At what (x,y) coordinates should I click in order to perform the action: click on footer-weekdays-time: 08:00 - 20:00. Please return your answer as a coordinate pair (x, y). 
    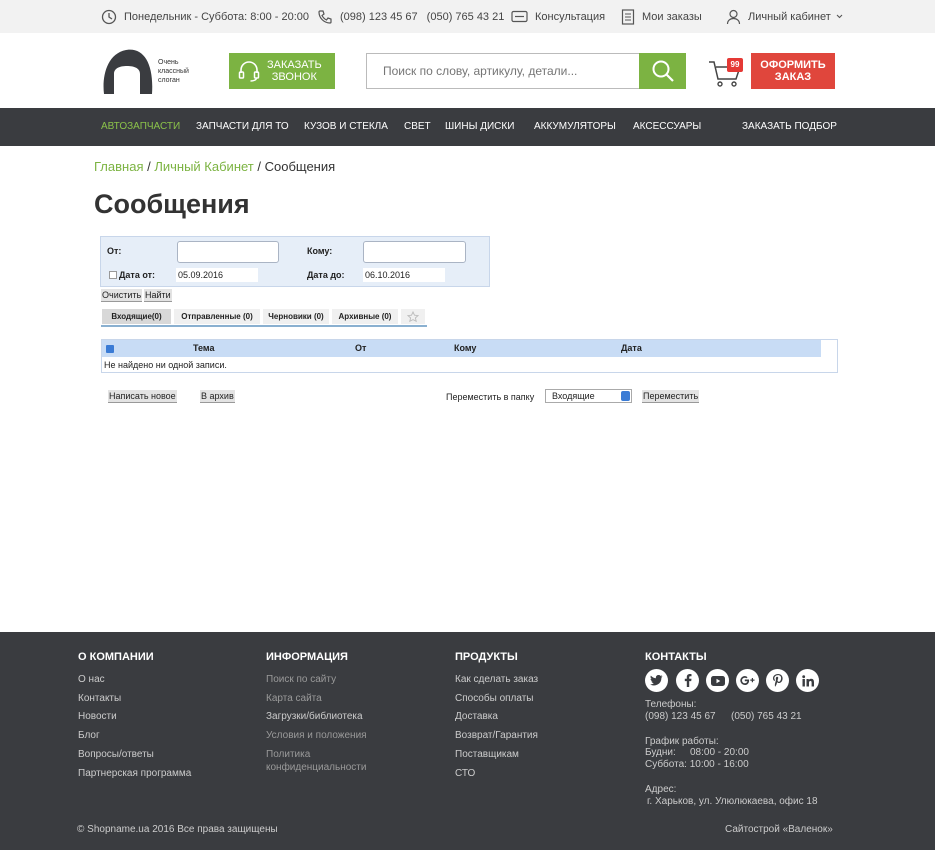
    Looking at the image, I should click on (719, 752).